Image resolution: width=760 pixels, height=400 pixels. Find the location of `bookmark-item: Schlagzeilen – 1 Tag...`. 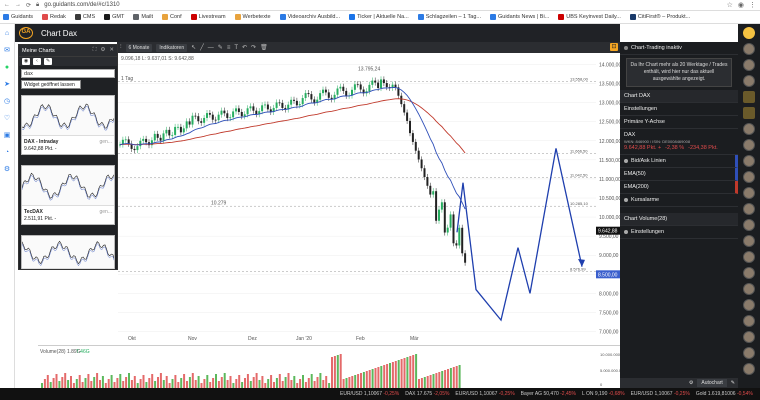

bookmark-item: Schlagzeilen – 1 Tag... is located at coordinates (449, 17).